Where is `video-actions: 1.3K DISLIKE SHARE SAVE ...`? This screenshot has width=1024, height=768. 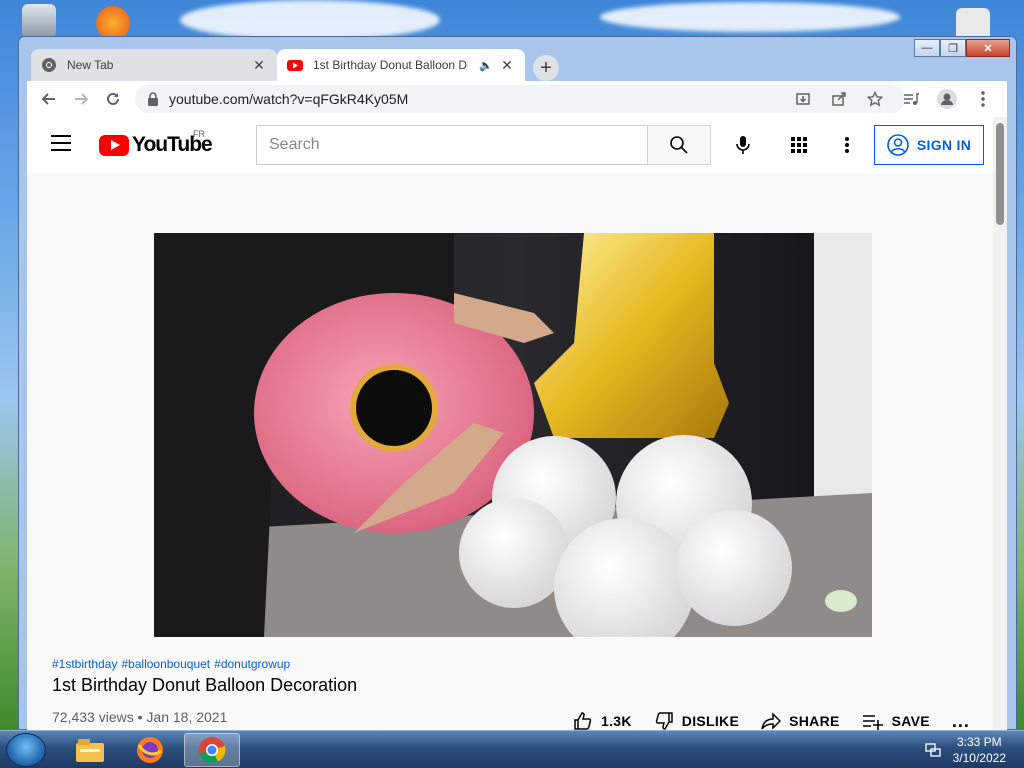
video-actions: 1.3K DISLIKE SHARE SAVE ... is located at coordinates (771, 719).